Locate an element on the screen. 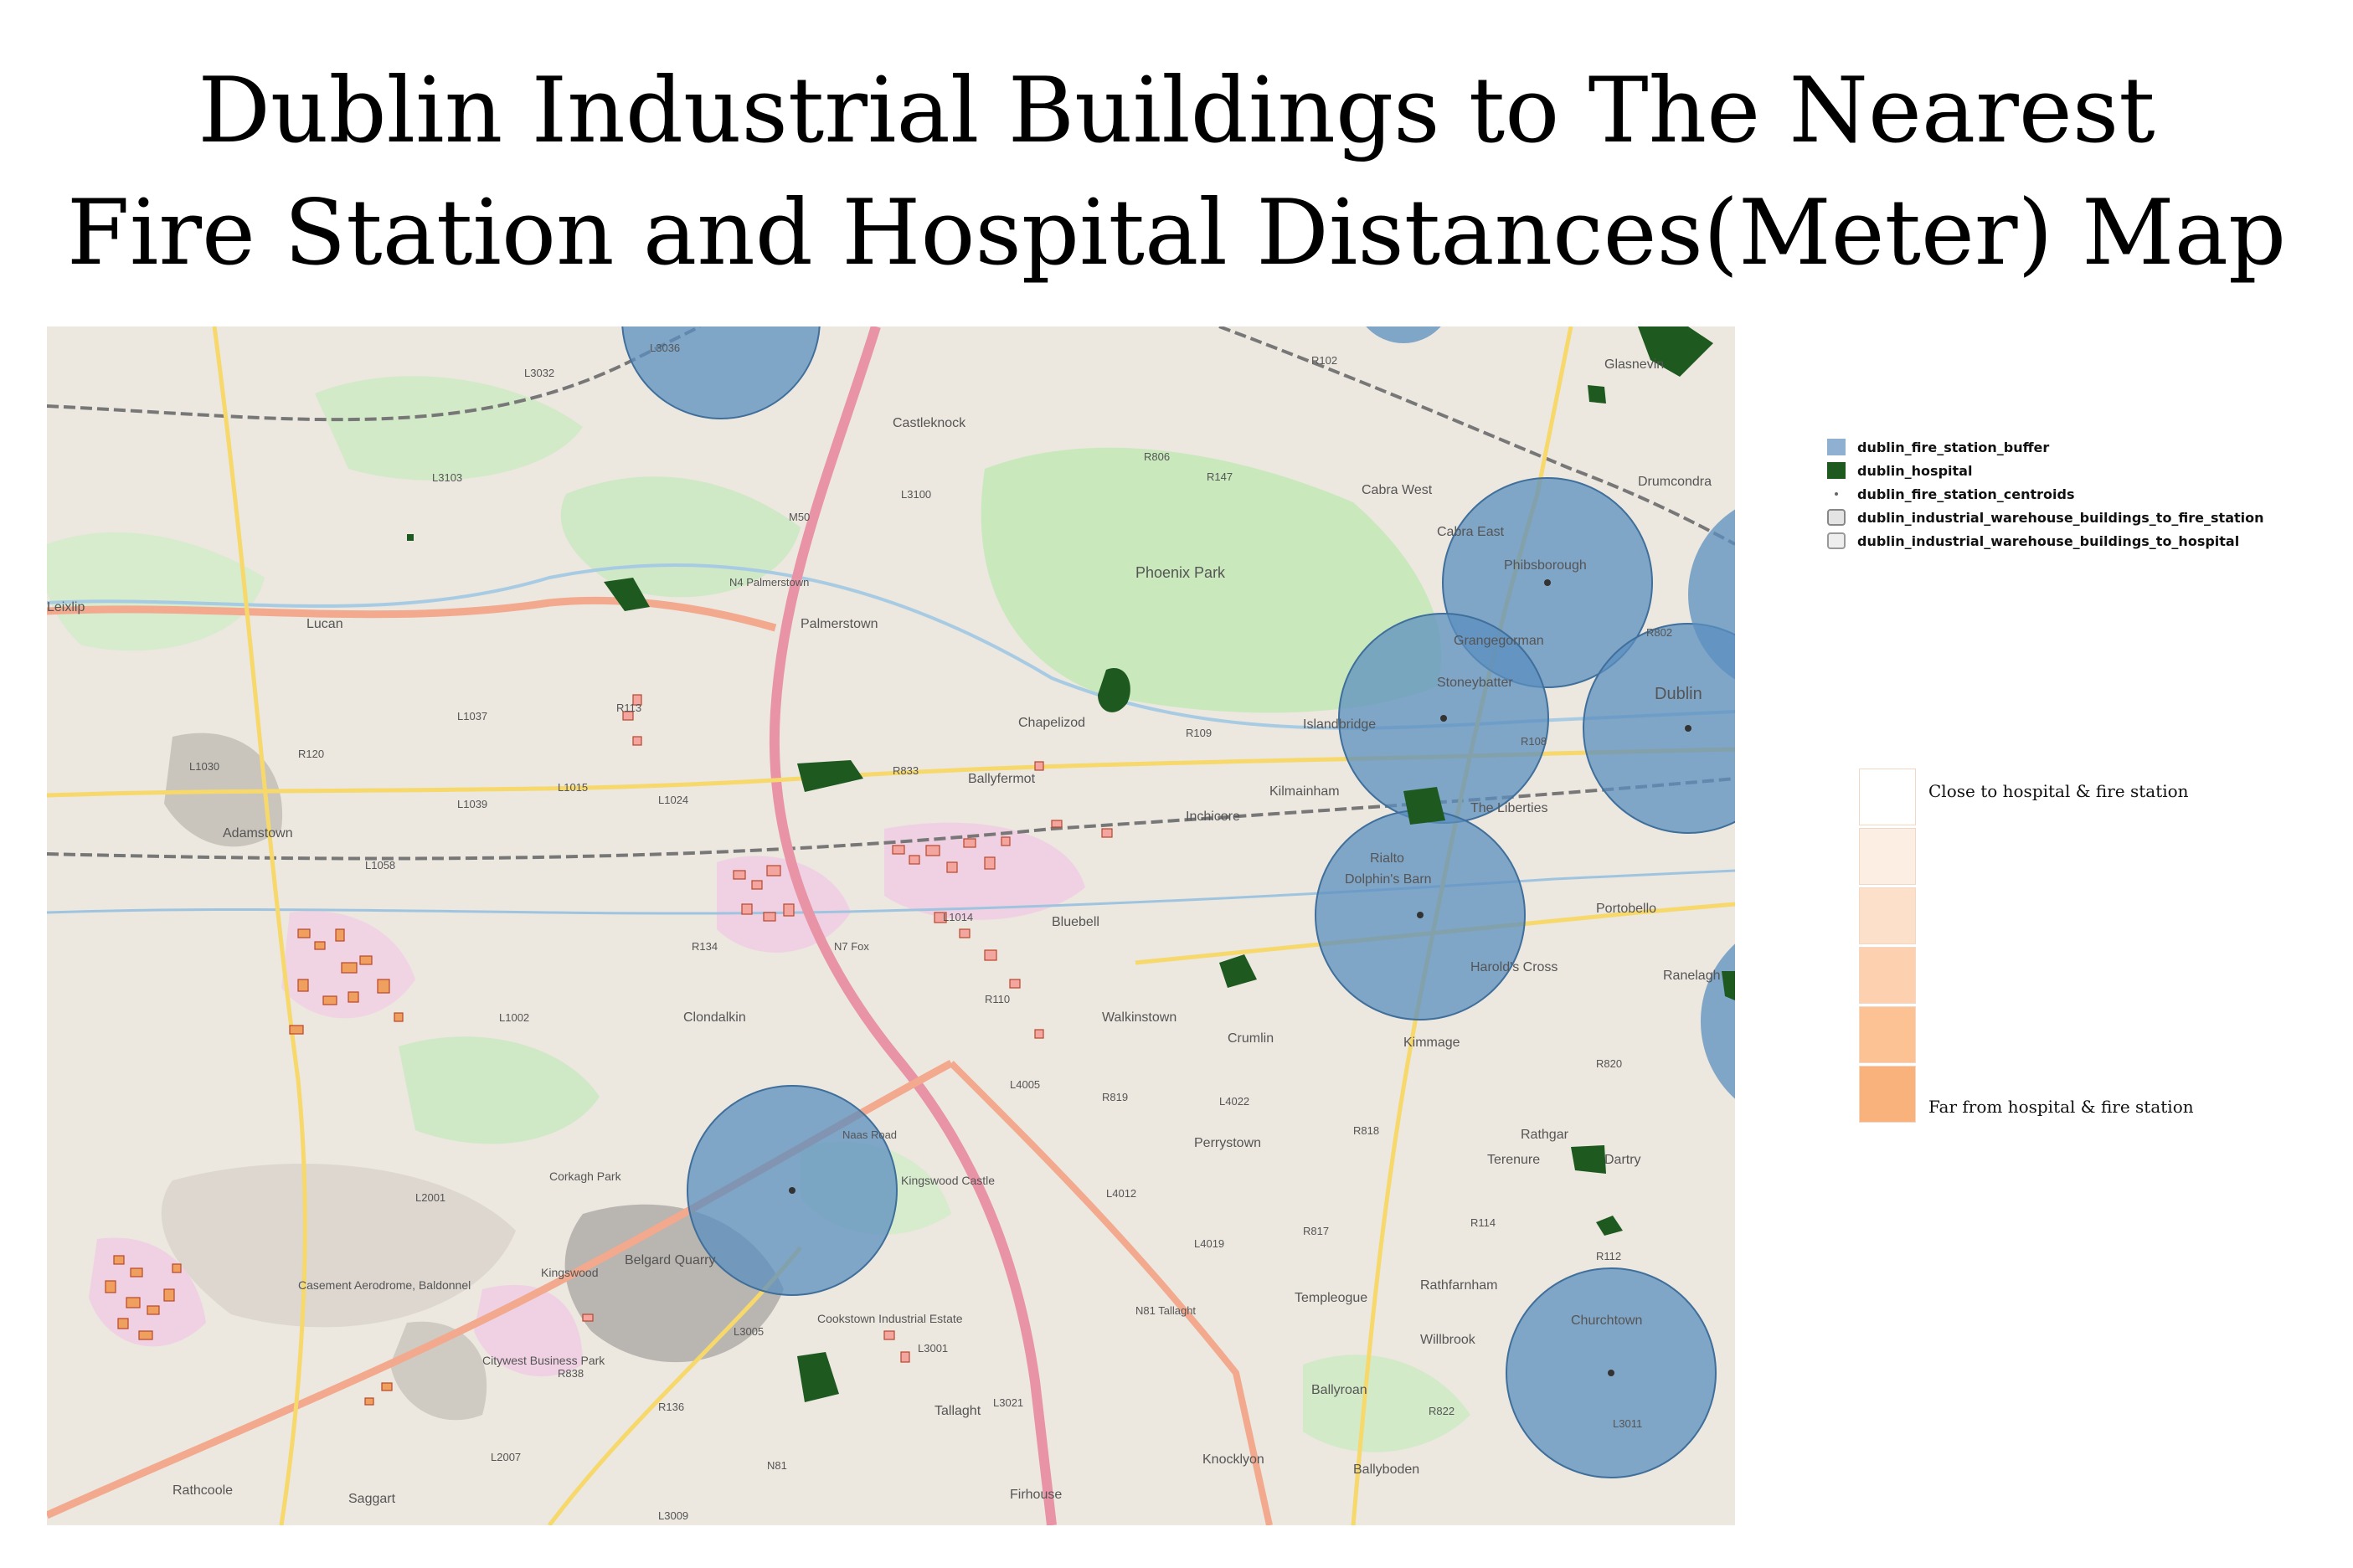 This screenshot has height=1568, width=2353. road-label: R822 is located at coordinates (1442, 1411).